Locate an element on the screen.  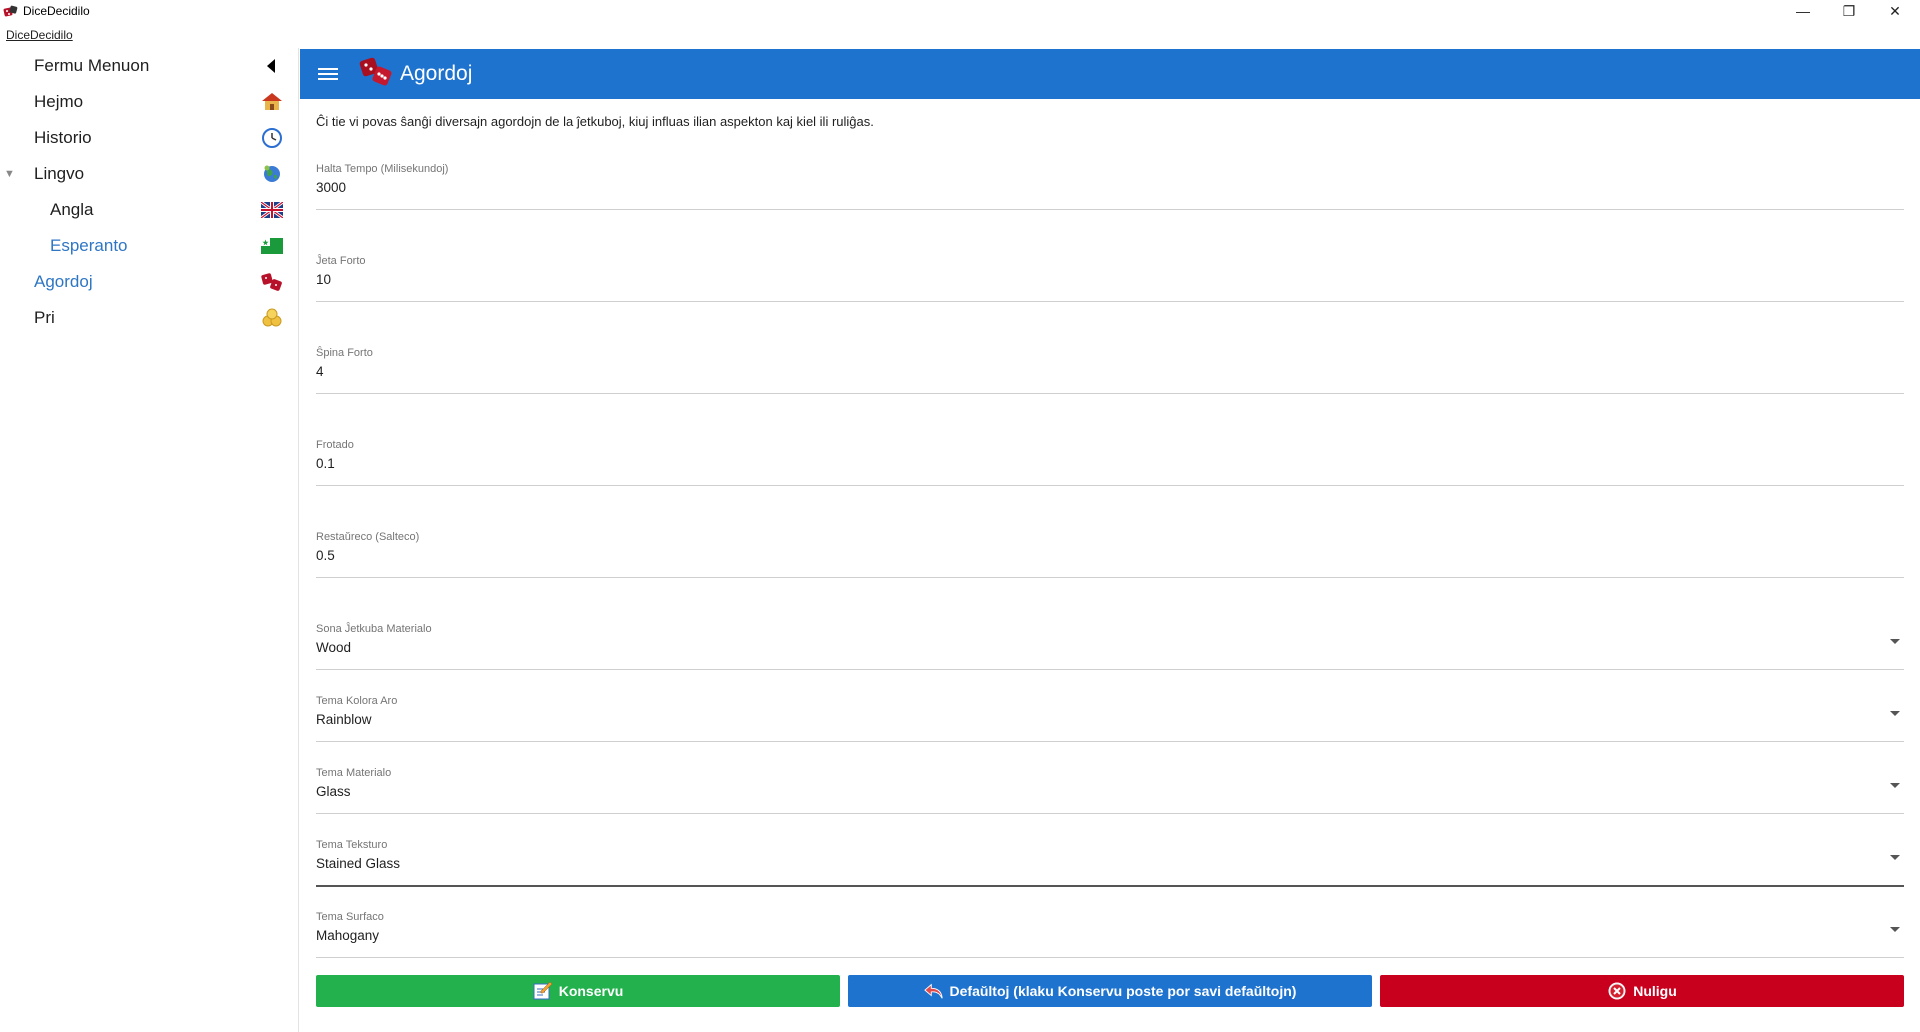
sidebar-item-close-menu: Fermu Menuon is located at coordinates (149, 66).